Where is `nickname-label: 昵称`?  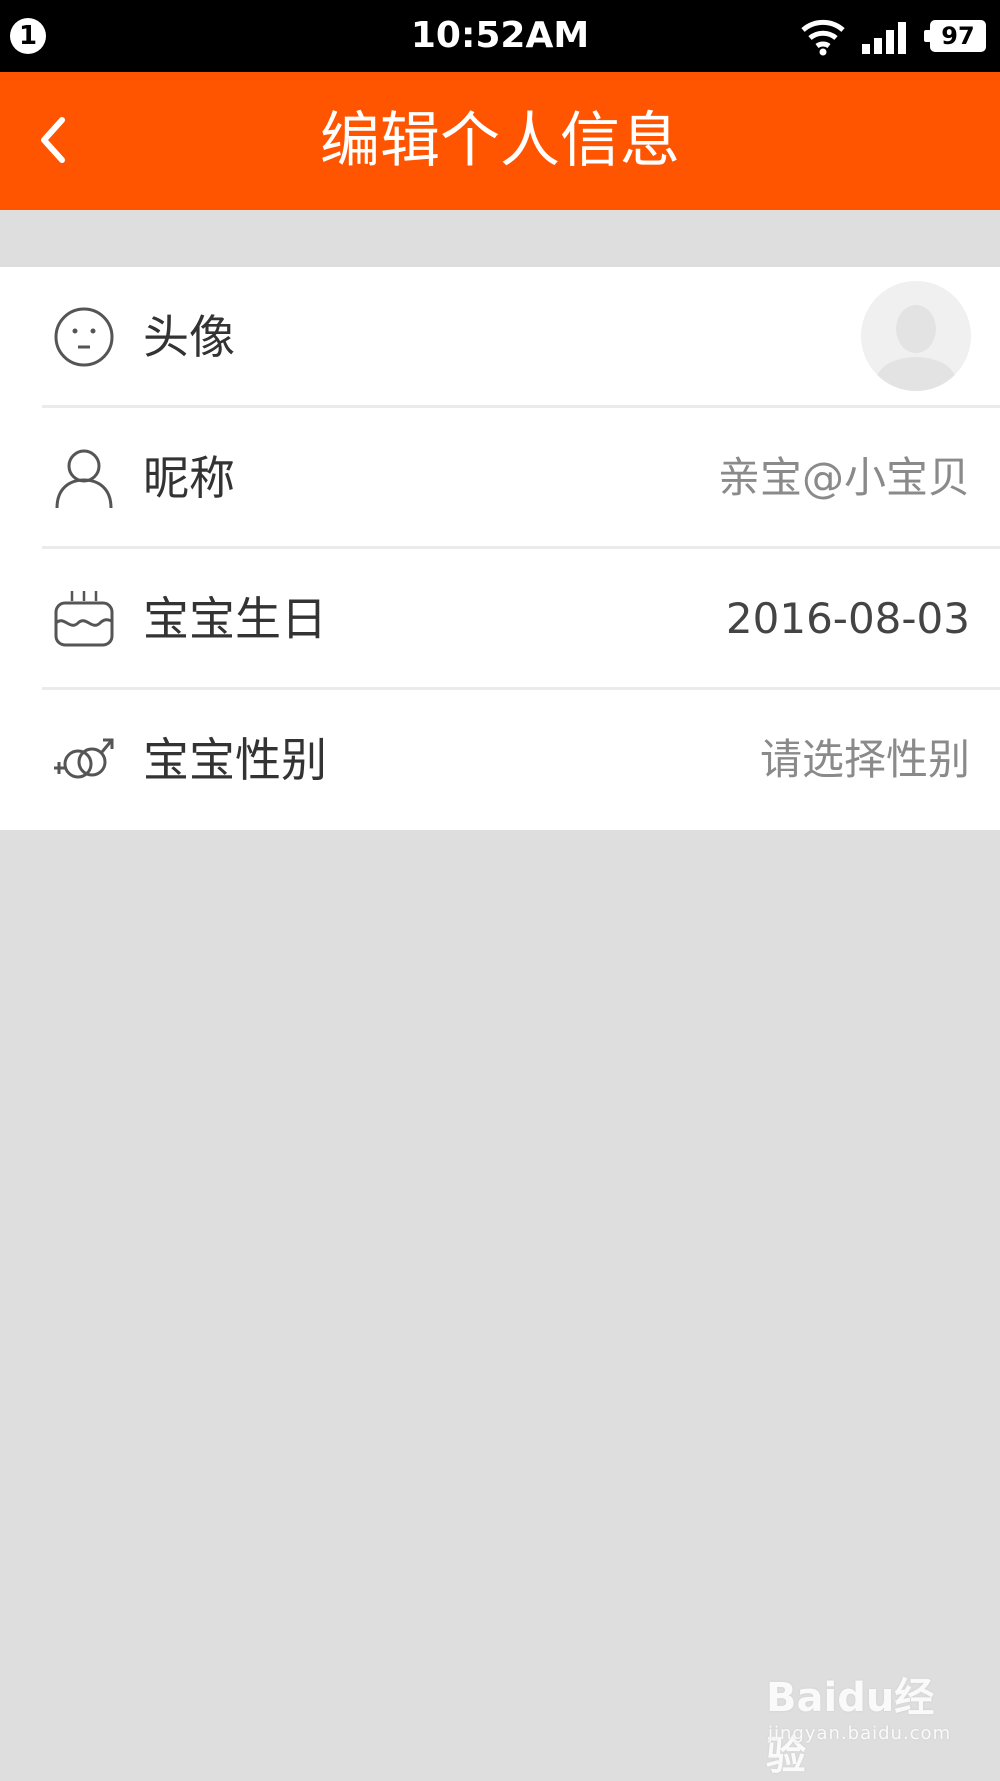
nickname-label: 昵称 is located at coordinates (189, 478).